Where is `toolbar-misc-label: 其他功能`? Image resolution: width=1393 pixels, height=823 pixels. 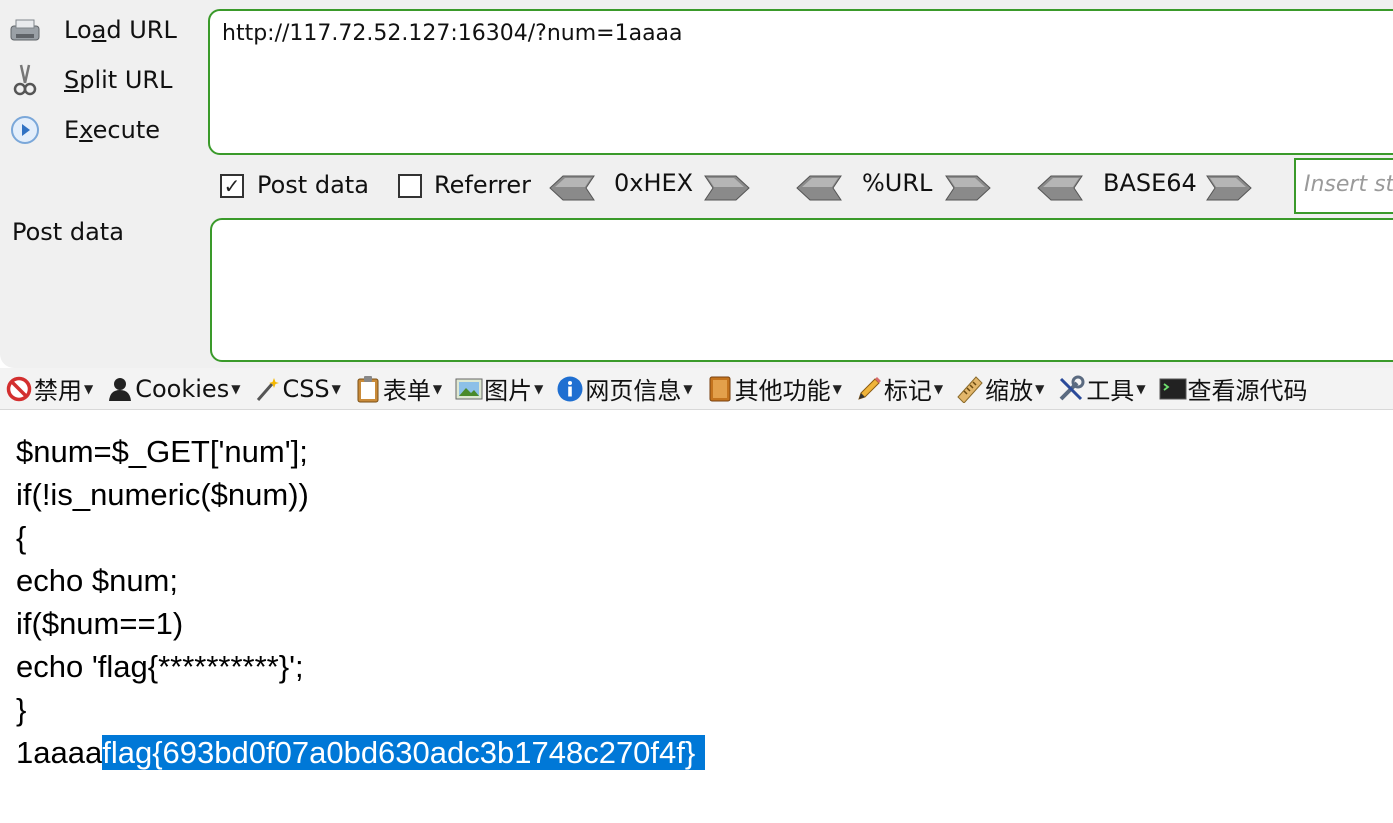 toolbar-misc-label: 其他功能 is located at coordinates (782, 391).